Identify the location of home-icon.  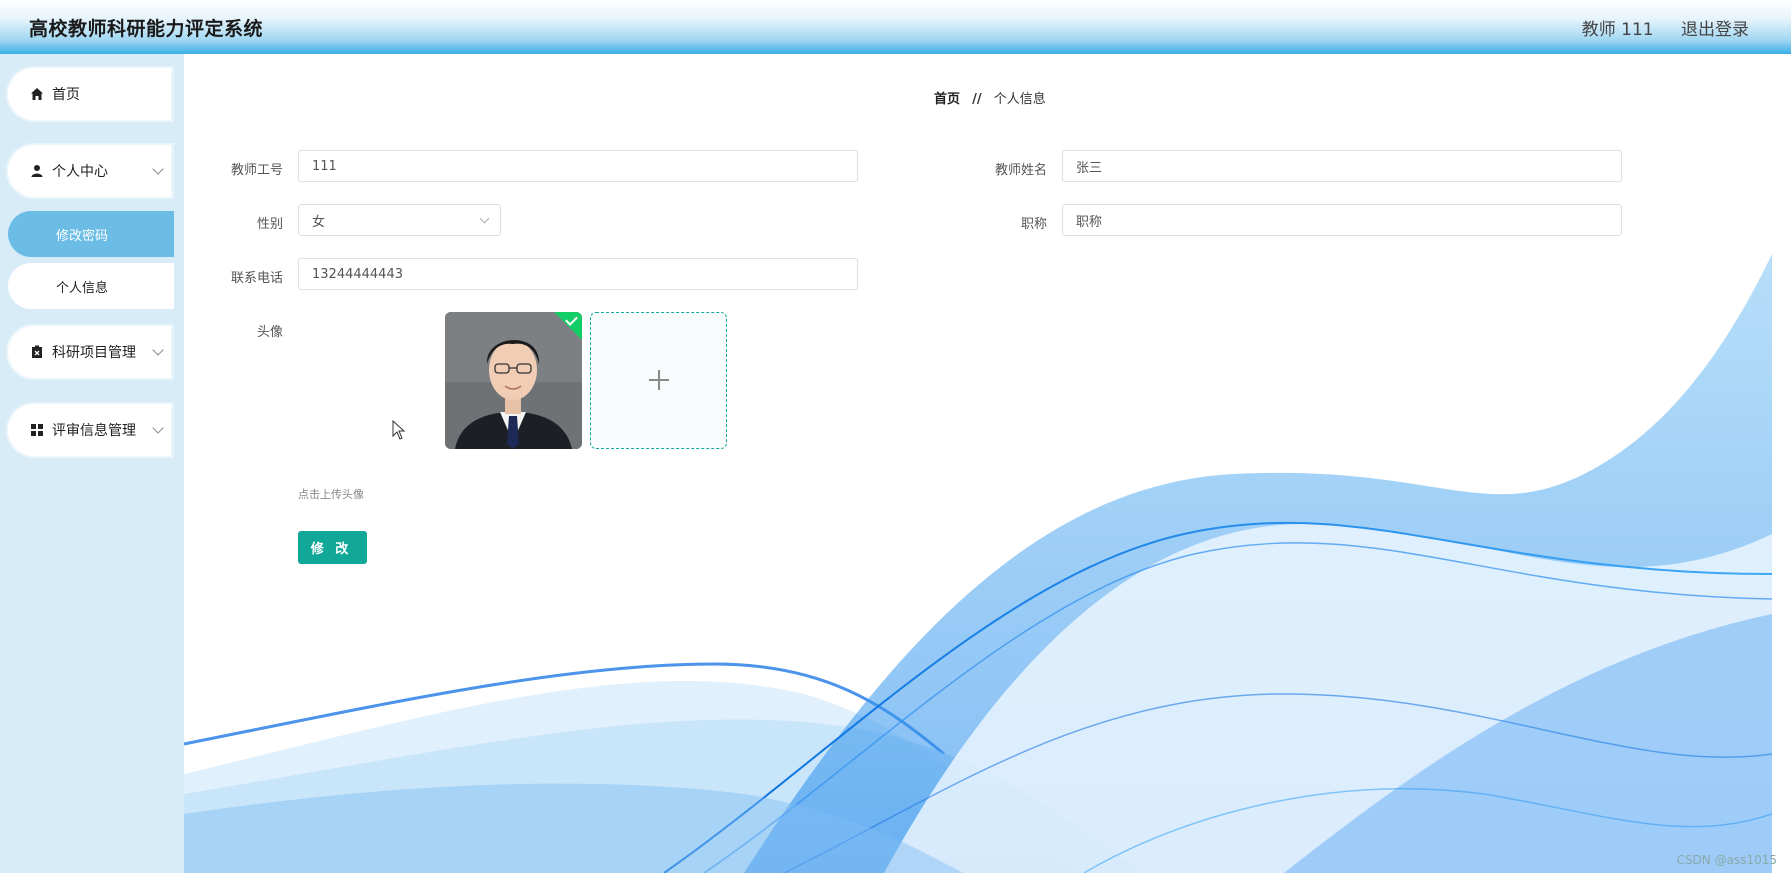
(37, 94).